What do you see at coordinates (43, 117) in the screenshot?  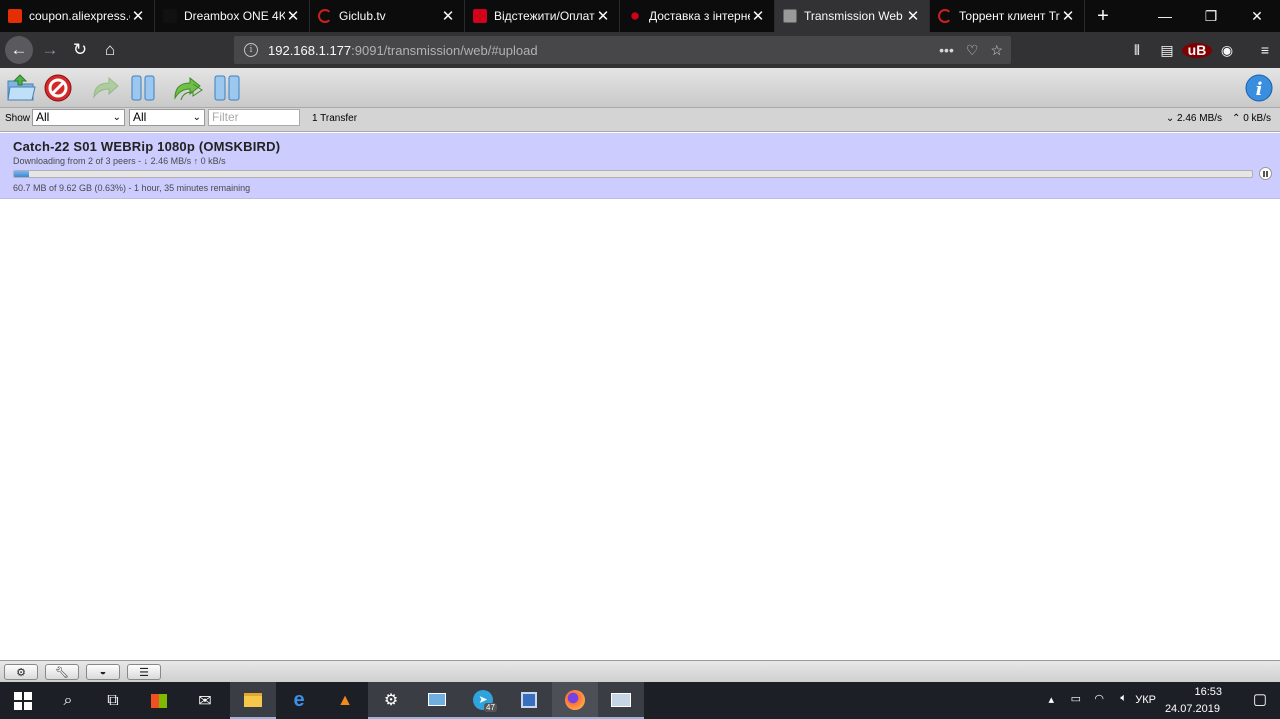 I see `state-filter-value: All` at bounding box center [43, 117].